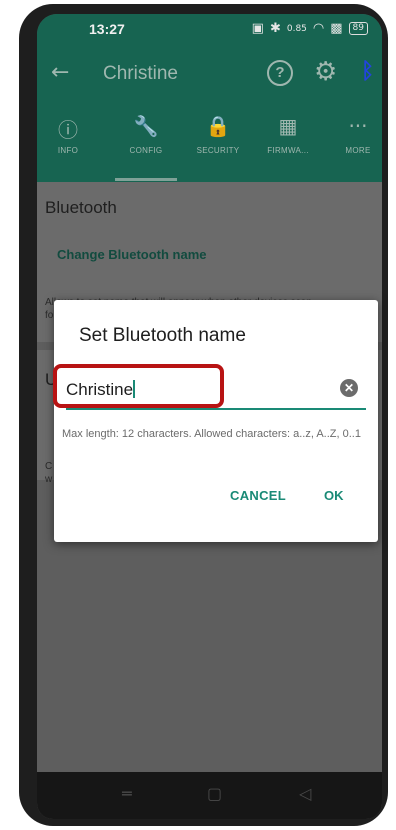 Image resolution: width=396 pixels, height=830 pixels. What do you see at coordinates (214, 793) in the screenshot?
I see `home-nav-icon: ▢` at bounding box center [214, 793].